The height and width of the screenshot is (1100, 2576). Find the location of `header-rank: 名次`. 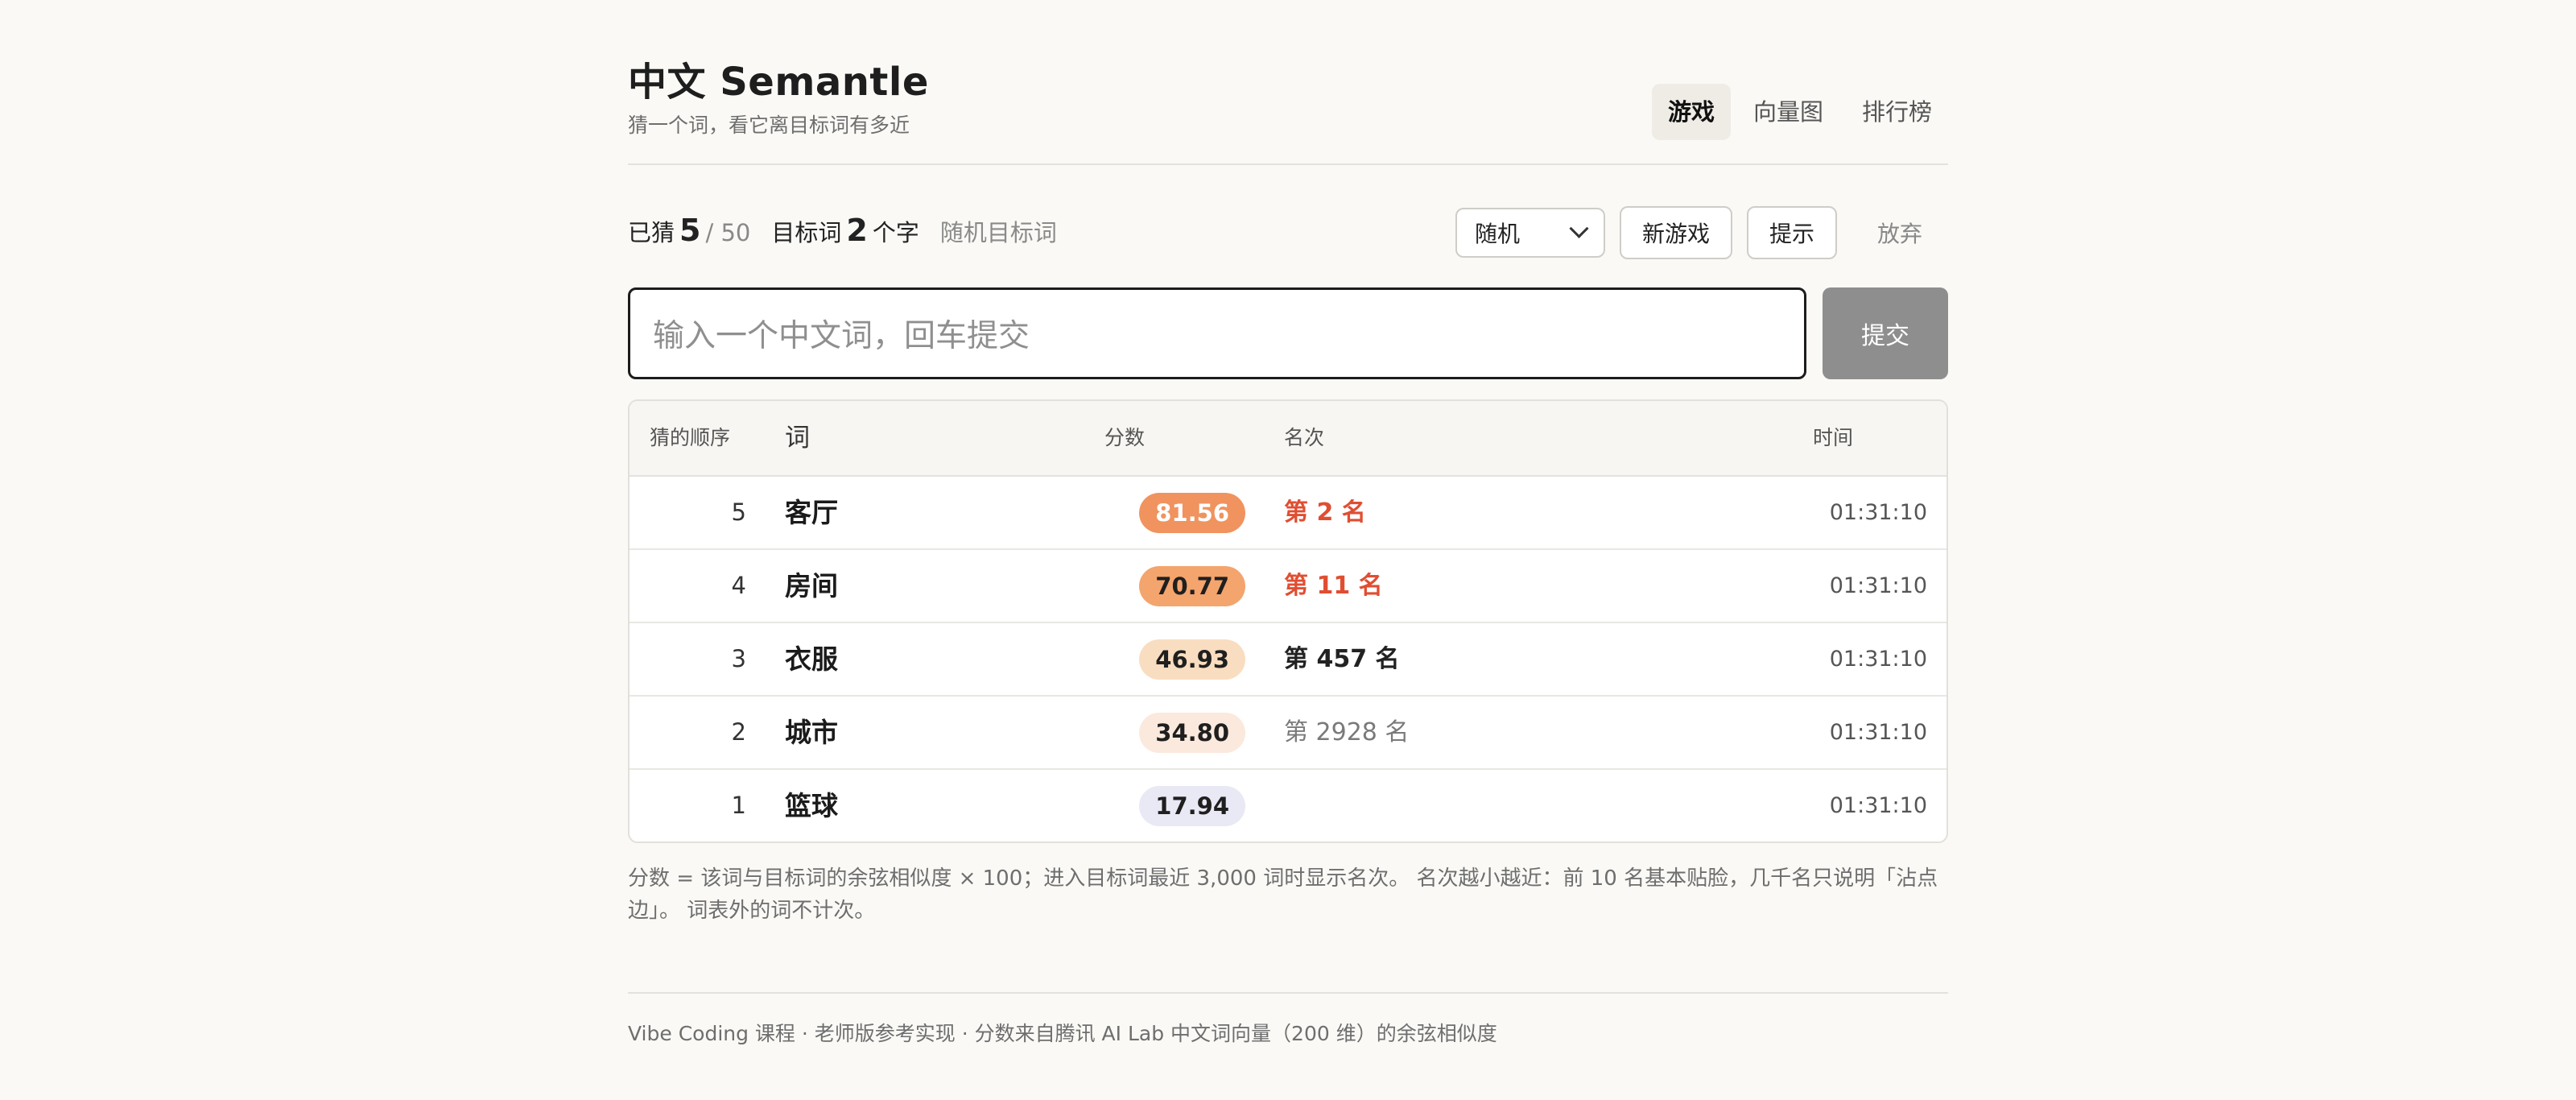

header-rank: 名次 is located at coordinates (1304, 437).